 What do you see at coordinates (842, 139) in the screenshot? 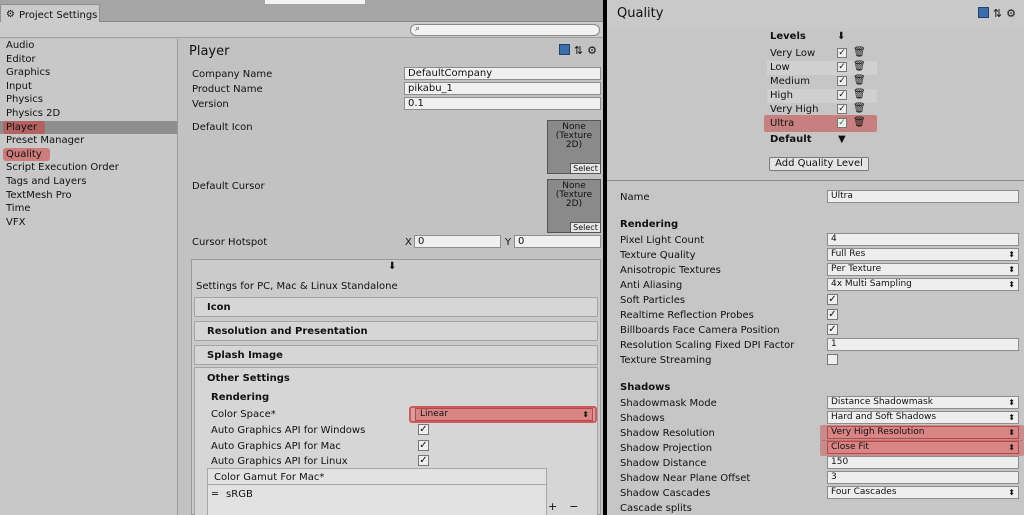
I see `chevron-down-icon: ▼` at bounding box center [842, 139].